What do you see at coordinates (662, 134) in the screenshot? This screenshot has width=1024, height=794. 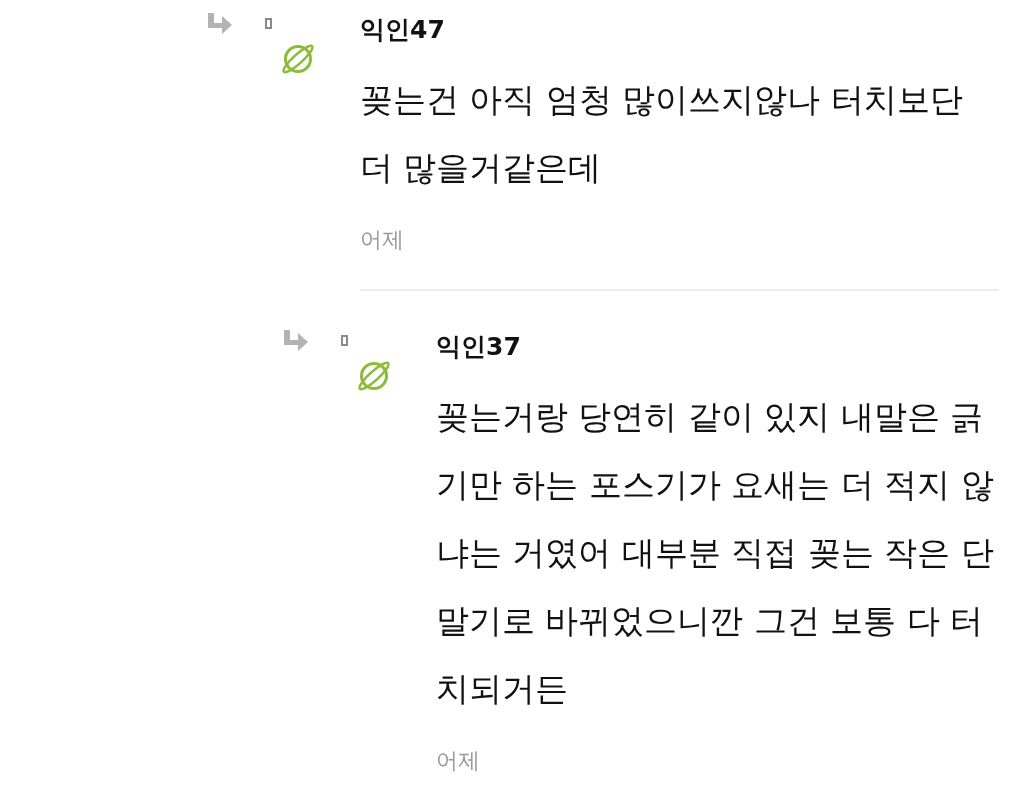 I see `comment-text: 꽂는건 아직 엄청 많이쓰지않나 터치보단 더 많을거같은데` at bounding box center [662, 134].